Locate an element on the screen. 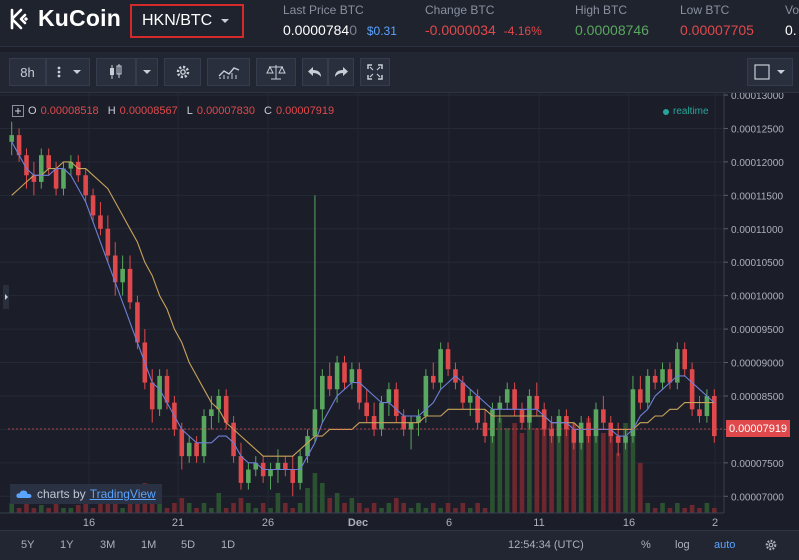  candles-icon is located at coordinates (116, 71).